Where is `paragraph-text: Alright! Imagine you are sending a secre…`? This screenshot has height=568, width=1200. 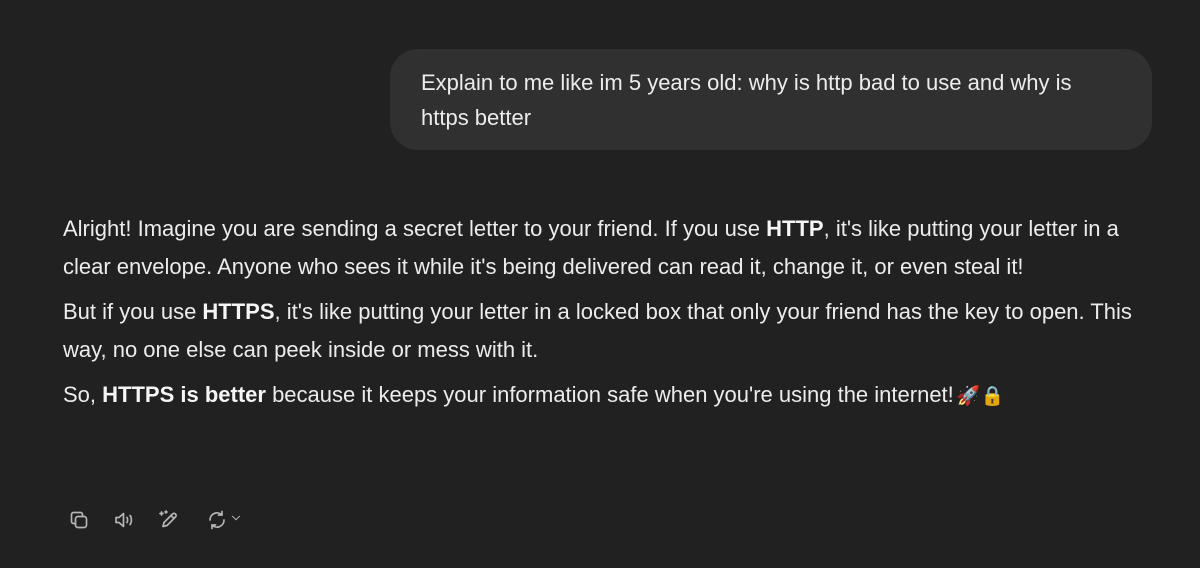 paragraph-text: Alright! Imagine you are sending a secre… is located at coordinates (415, 228).